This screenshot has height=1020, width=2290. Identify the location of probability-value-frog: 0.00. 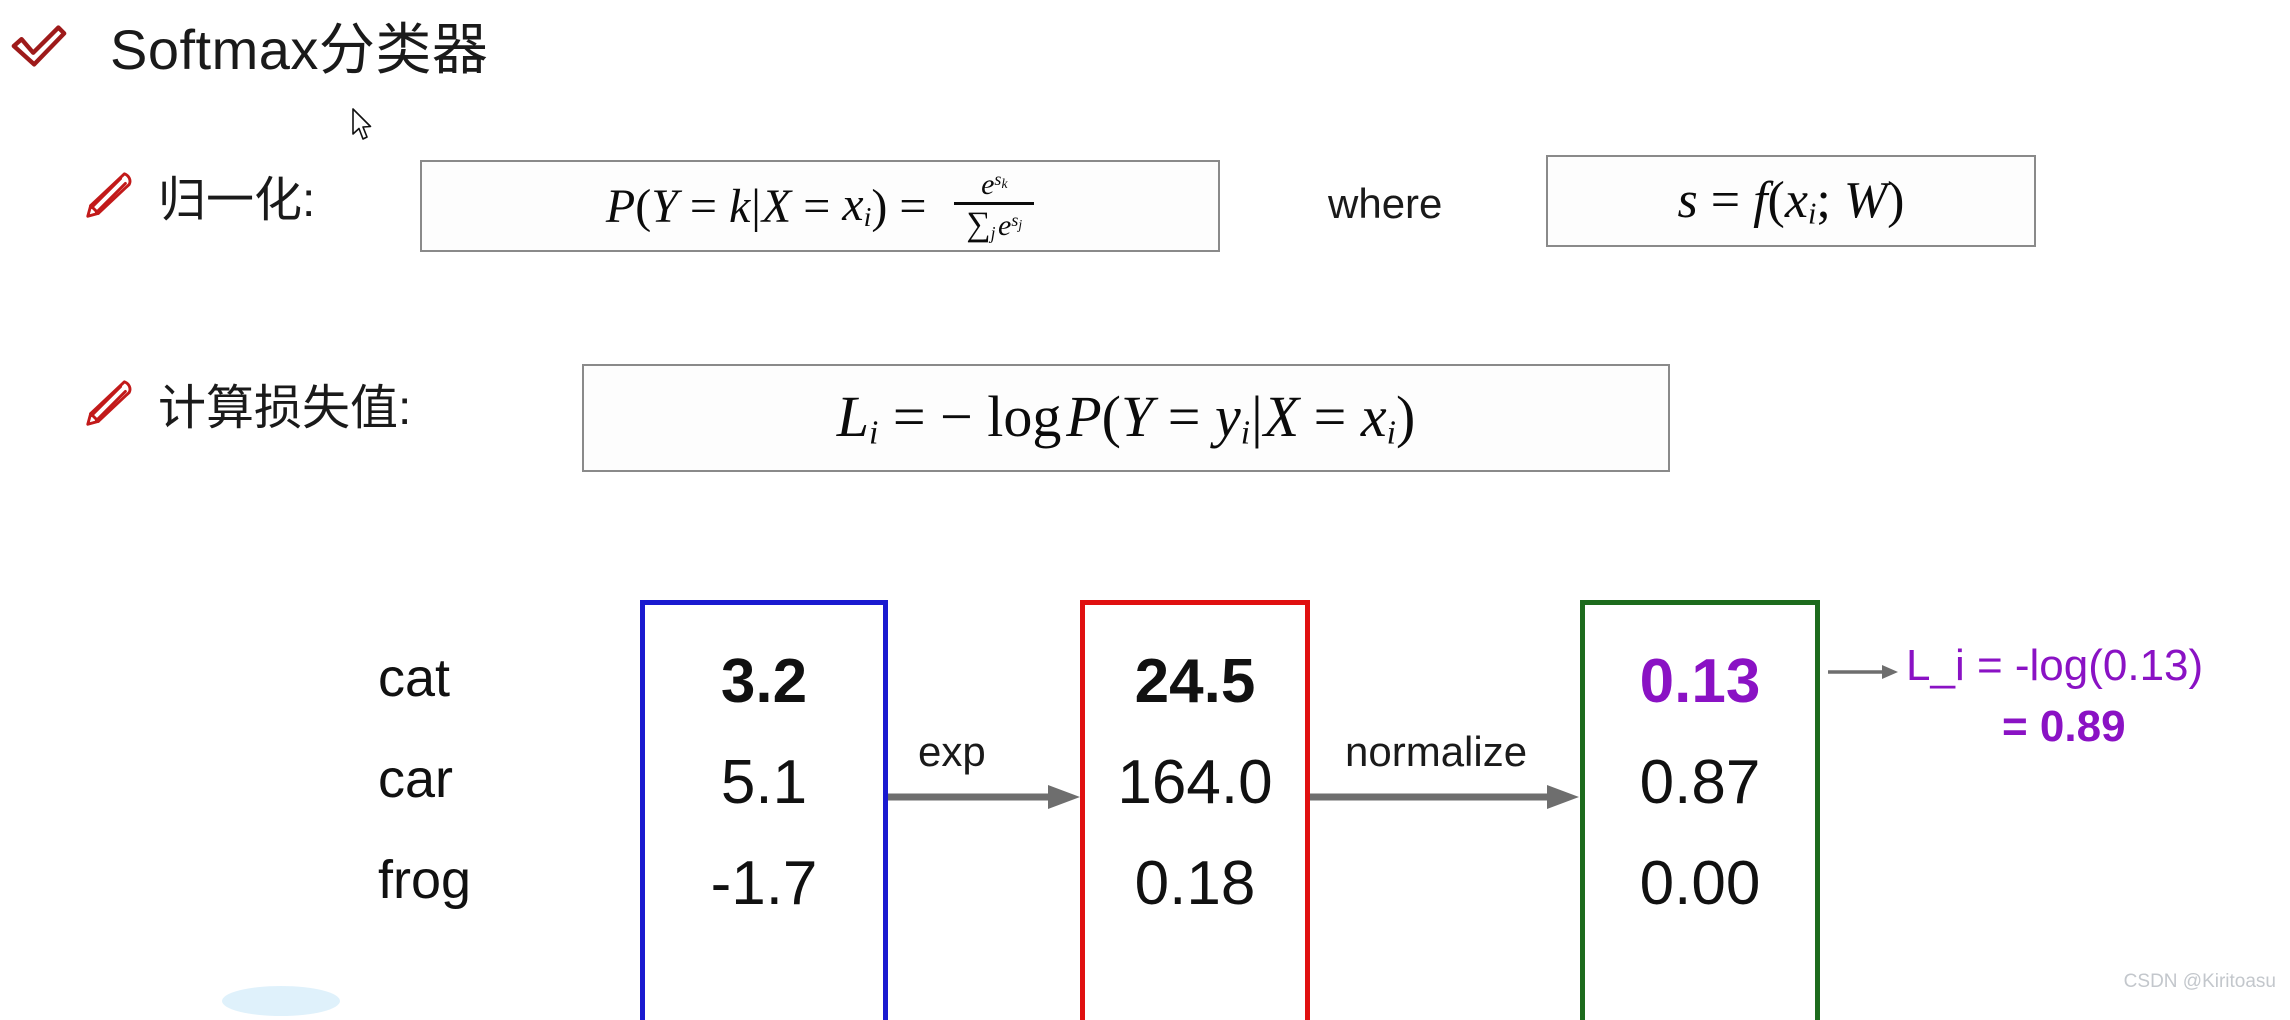
(1700, 883).